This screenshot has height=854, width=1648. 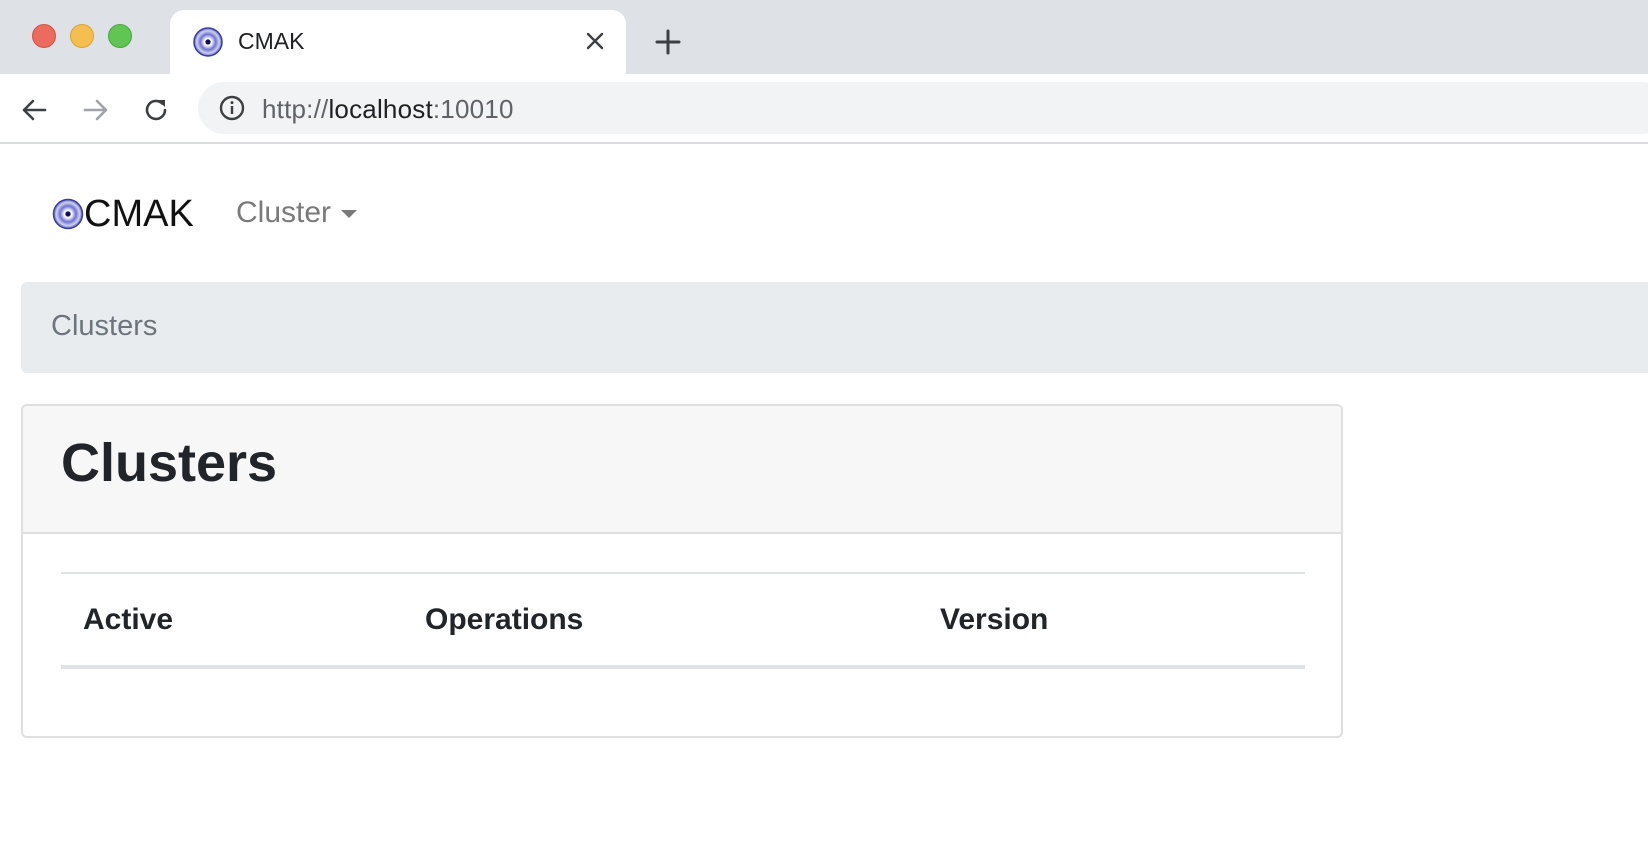 I want to click on arrow-left-icon, so click(x=34, y=110).